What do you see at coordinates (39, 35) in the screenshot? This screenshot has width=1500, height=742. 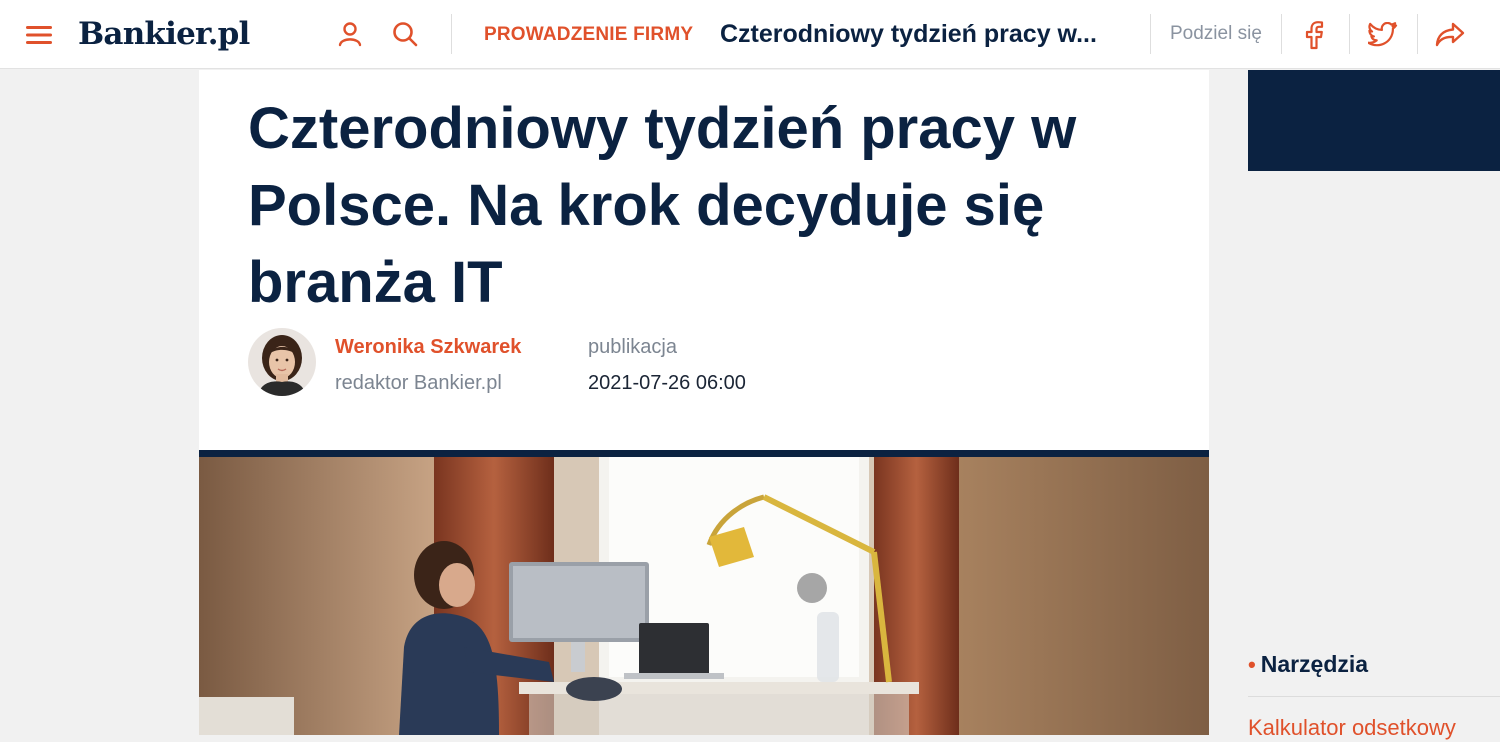 I see `menu-icon` at bounding box center [39, 35].